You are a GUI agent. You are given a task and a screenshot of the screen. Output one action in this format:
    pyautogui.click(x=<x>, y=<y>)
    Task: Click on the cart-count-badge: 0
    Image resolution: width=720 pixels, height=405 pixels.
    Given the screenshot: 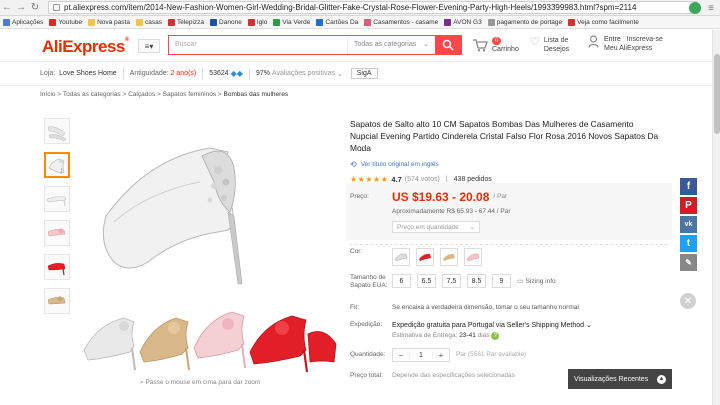 What is the action you would take?
    pyautogui.click(x=497, y=41)
    